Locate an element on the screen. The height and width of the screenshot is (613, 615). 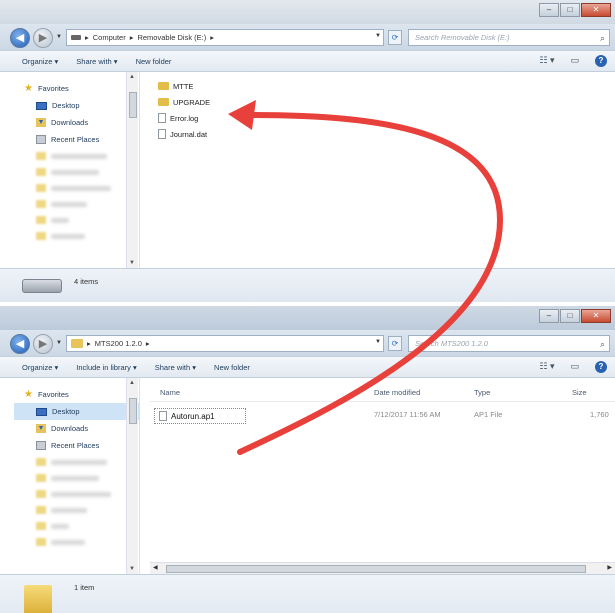
removable-drive-icon is located at coordinates (42, 286).